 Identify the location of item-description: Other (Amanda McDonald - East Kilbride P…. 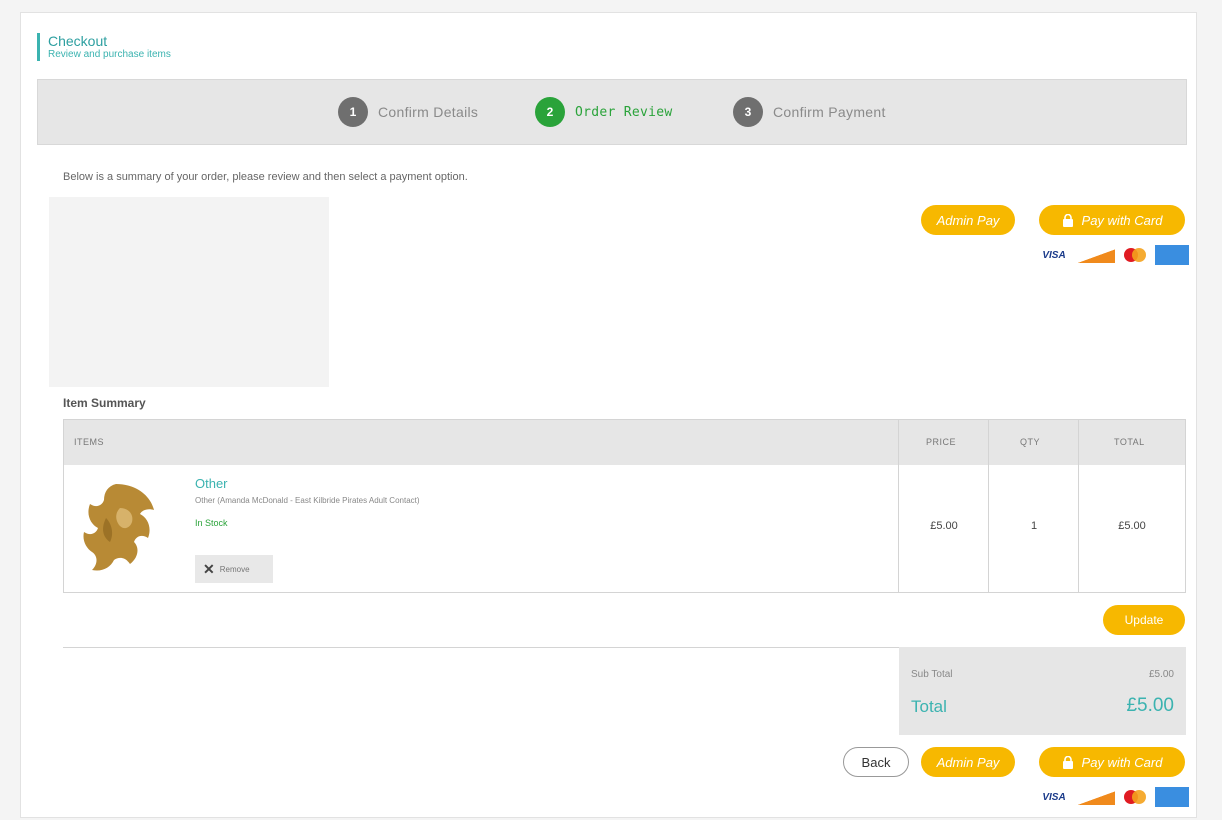
(307, 500).